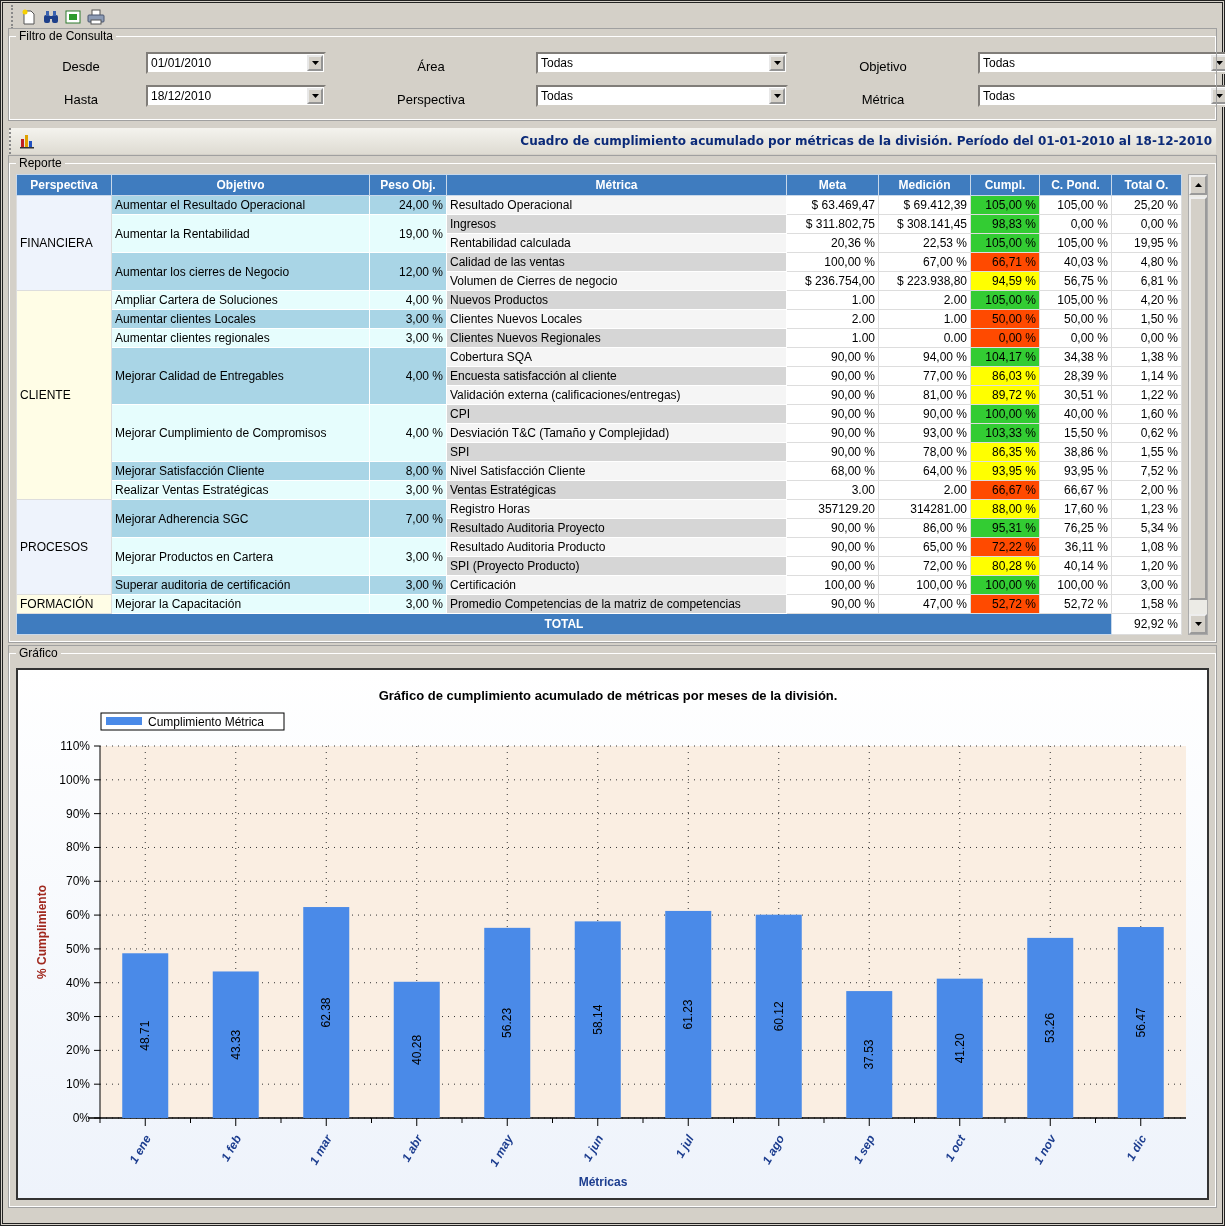 Image resolution: width=1225 pixels, height=1226 pixels. I want to click on axis-label: 100%, so click(74, 779).